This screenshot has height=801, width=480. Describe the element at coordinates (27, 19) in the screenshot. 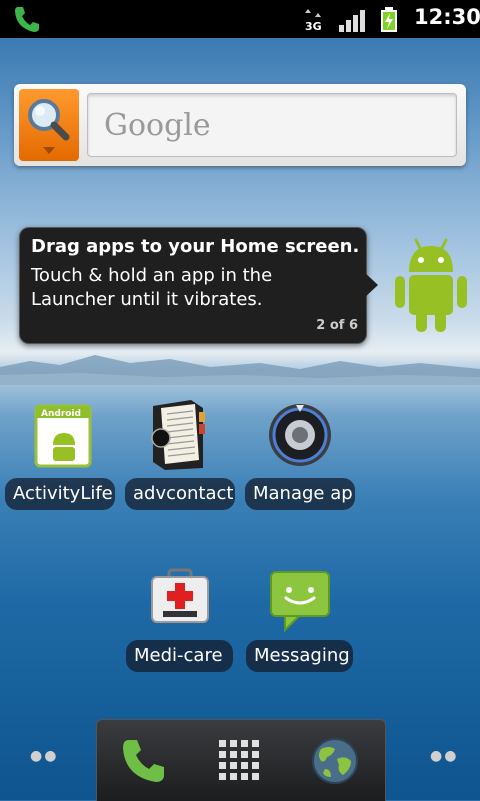

I see `phone-call-icon` at that location.